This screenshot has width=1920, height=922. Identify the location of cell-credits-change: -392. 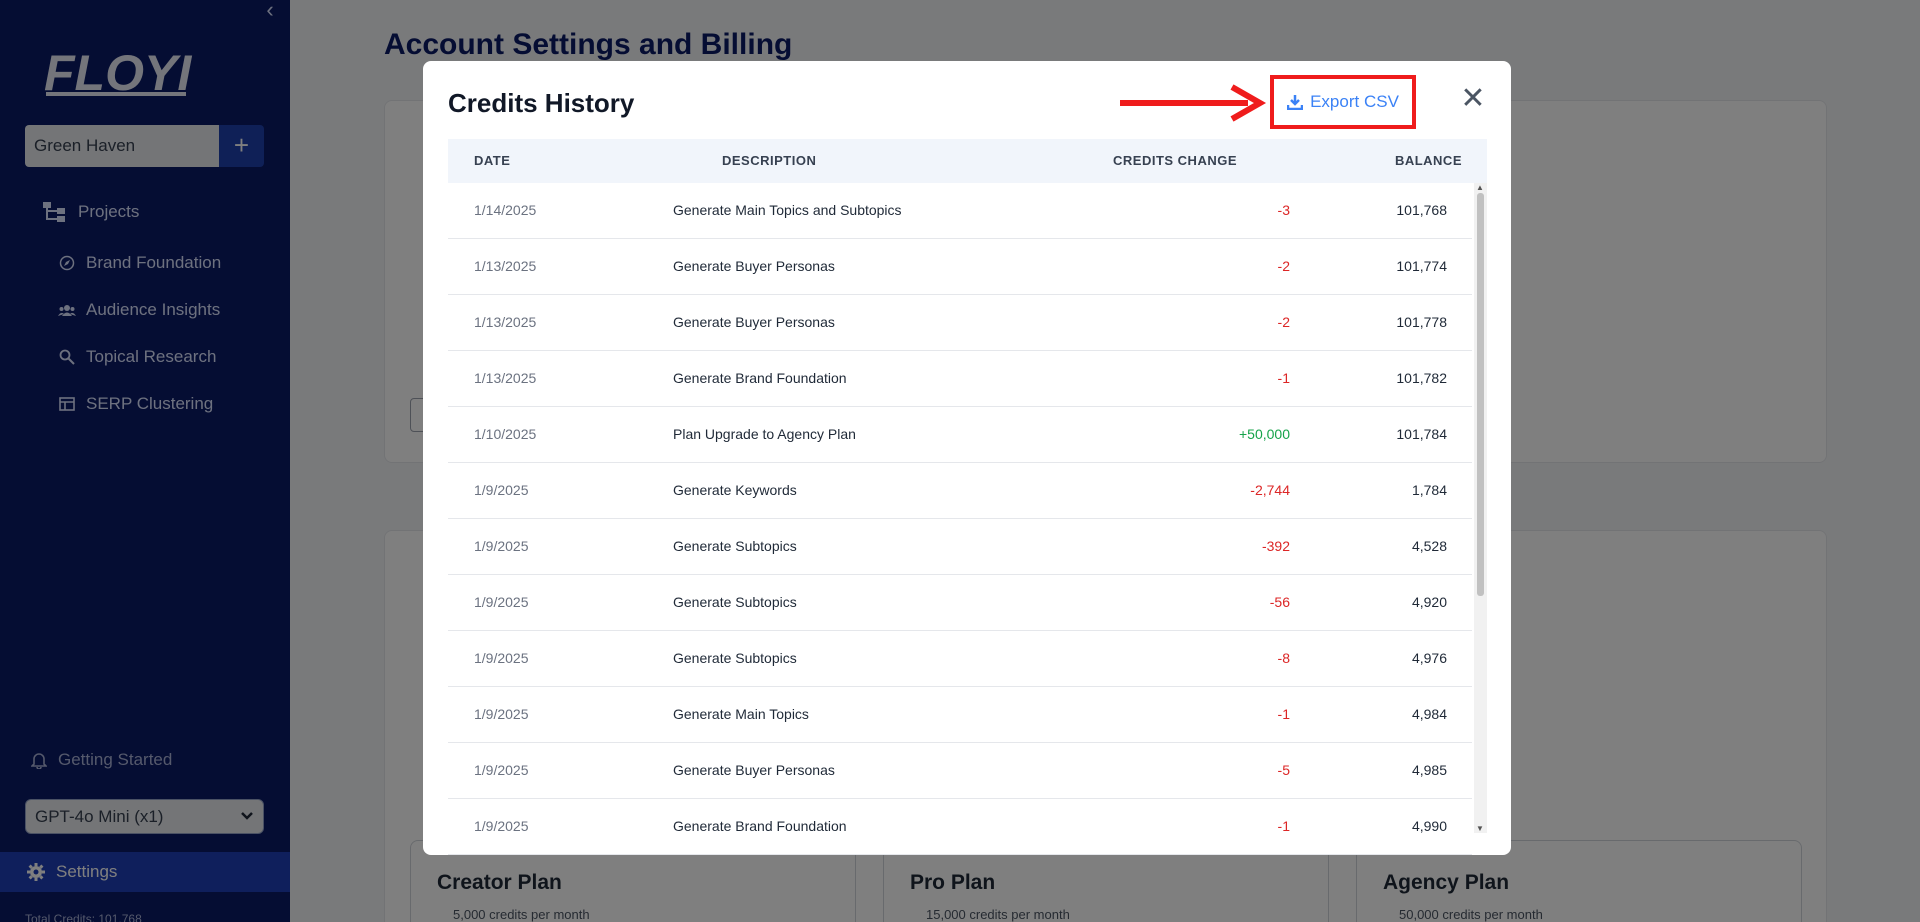
(1275, 546).